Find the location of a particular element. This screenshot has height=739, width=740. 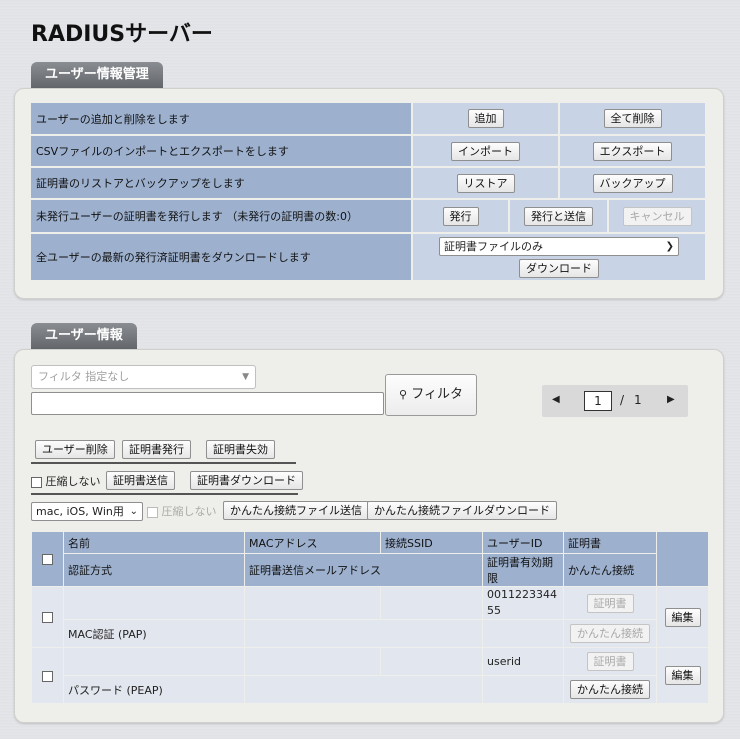

page-number-input: 1 is located at coordinates (598, 401).